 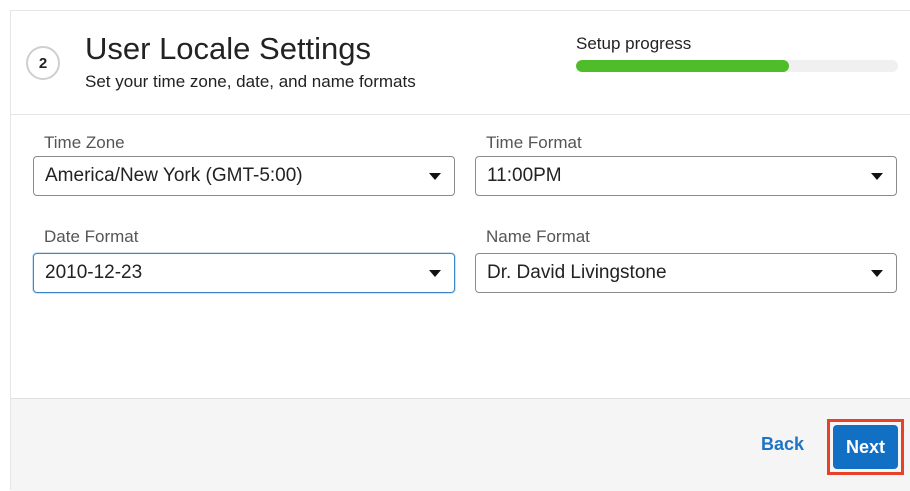 I want to click on setup-progress-label: Setup progress, so click(x=634, y=43).